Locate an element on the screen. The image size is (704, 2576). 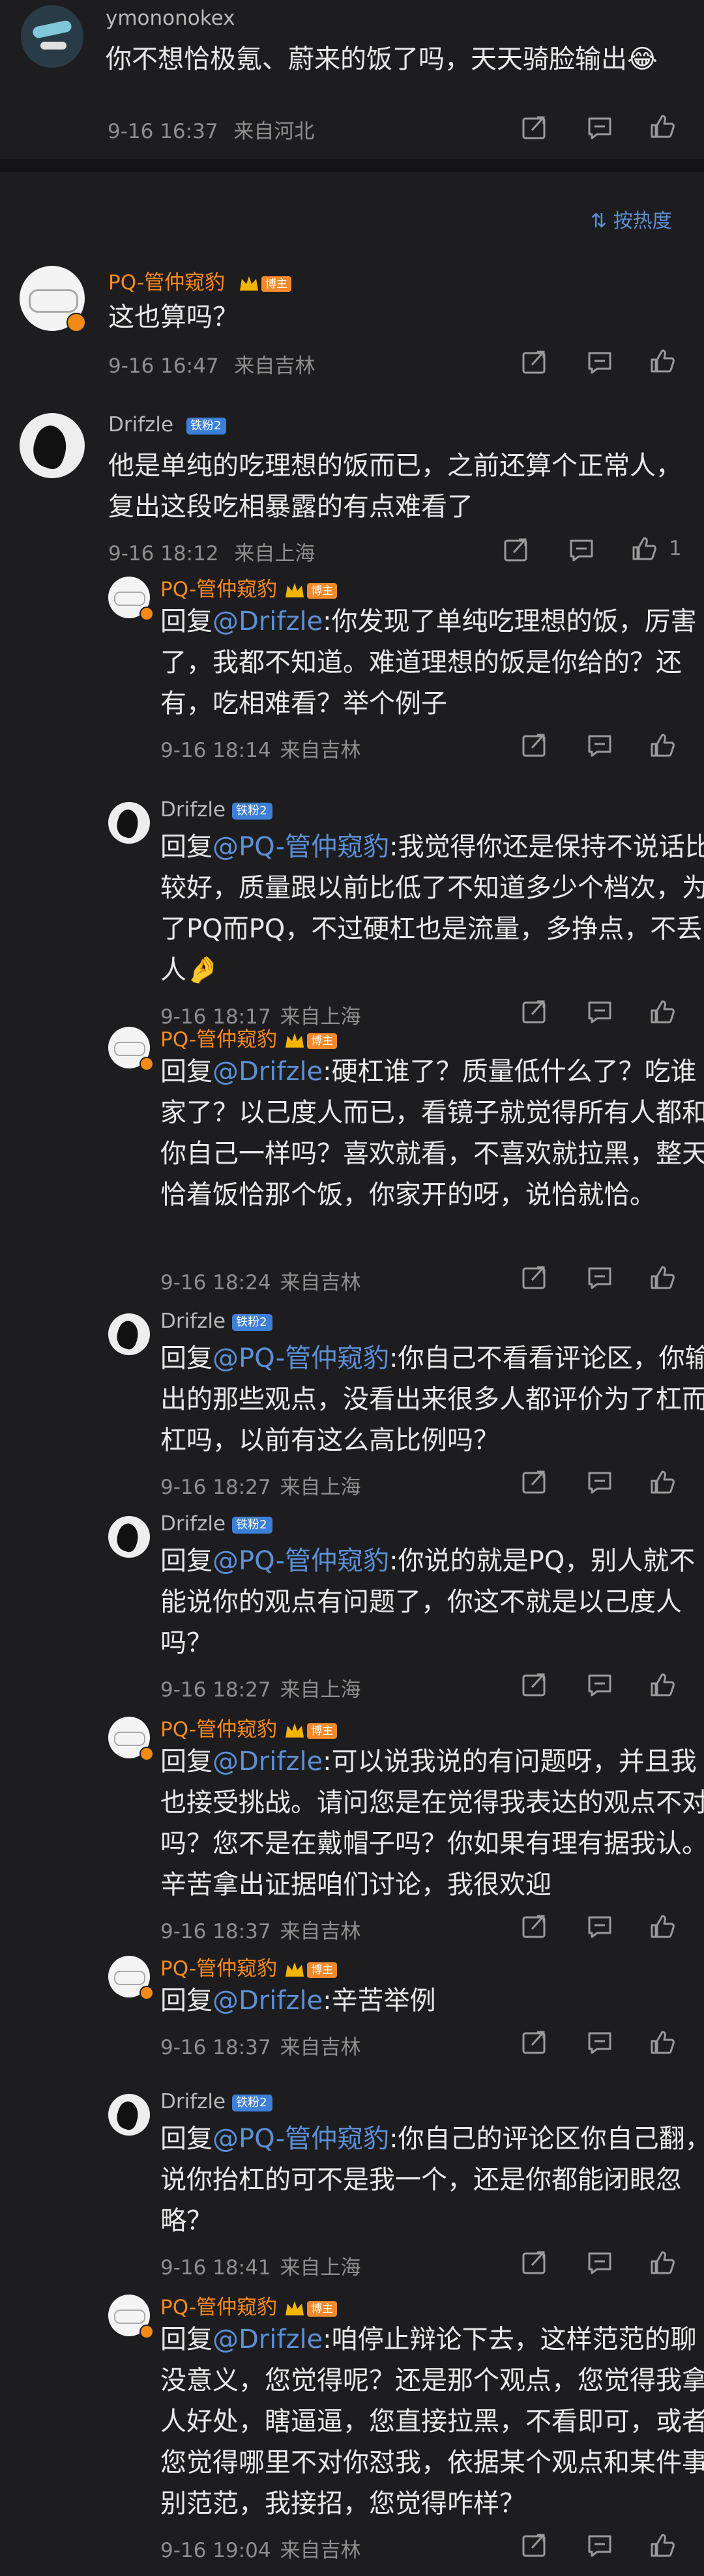
comment-meta: 9-16 16:37 来自河北 is located at coordinates (211, 129).